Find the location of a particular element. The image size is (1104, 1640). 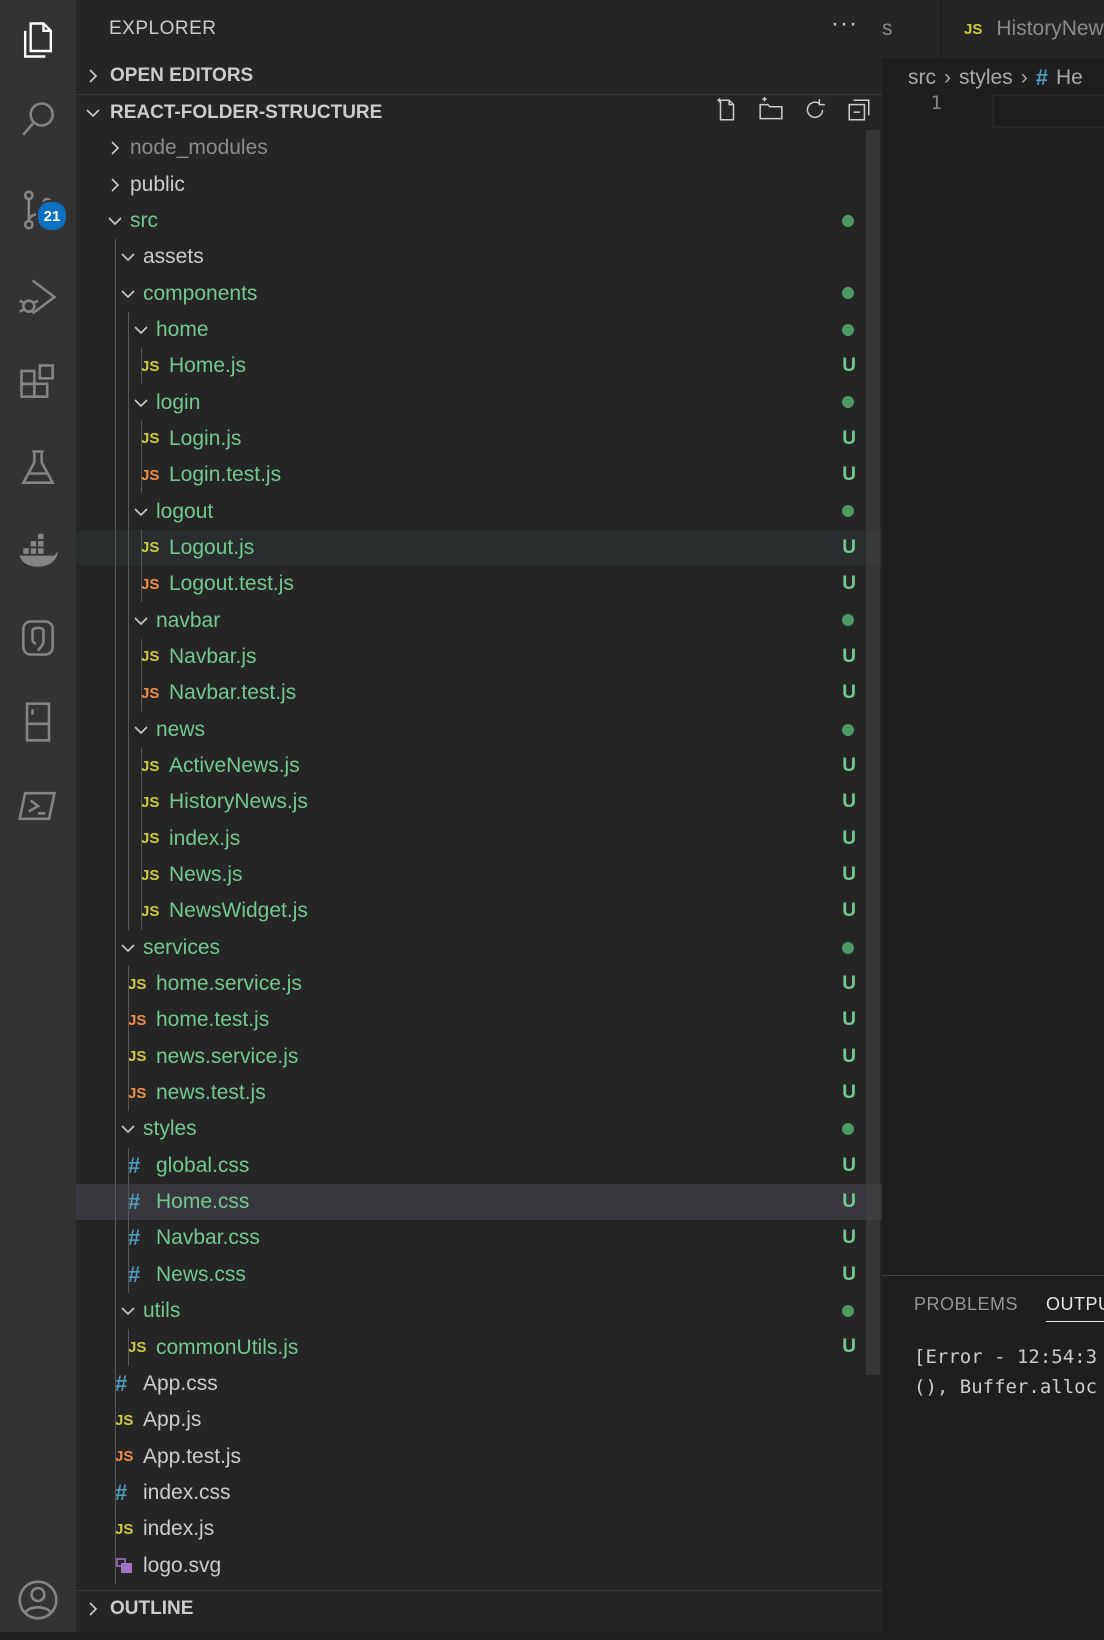

tree-file-row: JS App.js is located at coordinates (479, 1420).